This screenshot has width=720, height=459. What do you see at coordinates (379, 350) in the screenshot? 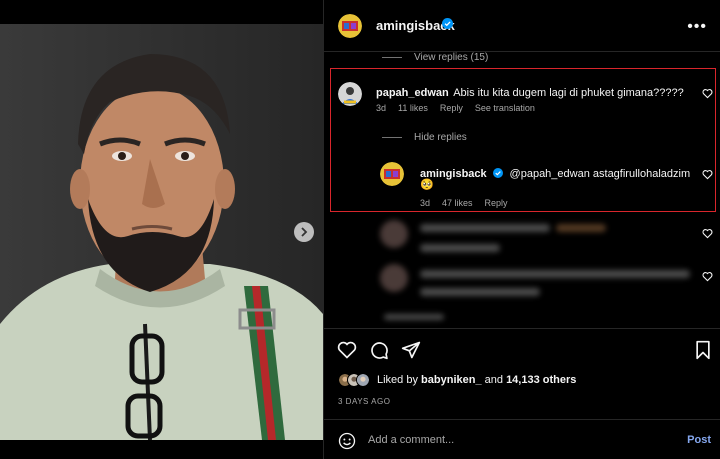
I see `comment-icon` at bounding box center [379, 350].